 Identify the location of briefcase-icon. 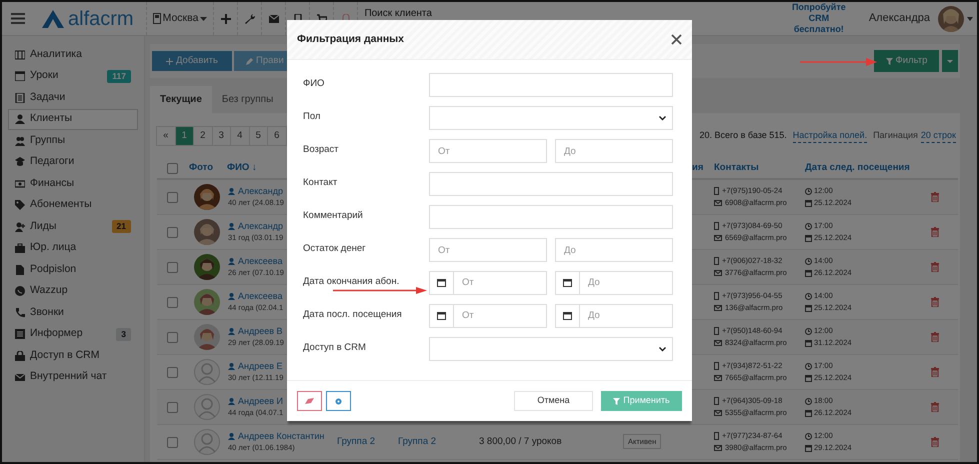
(20, 248).